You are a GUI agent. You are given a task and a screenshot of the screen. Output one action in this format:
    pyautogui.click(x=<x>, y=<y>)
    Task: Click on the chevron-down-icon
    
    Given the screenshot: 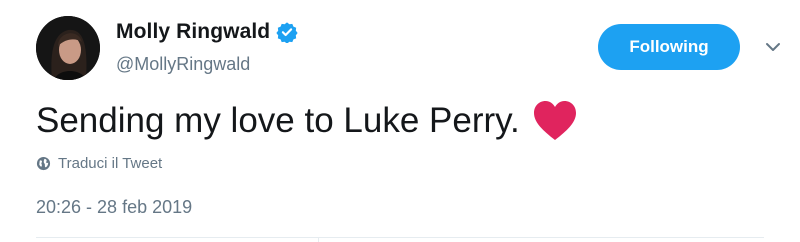 What is the action you would take?
    pyautogui.click(x=773, y=47)
    